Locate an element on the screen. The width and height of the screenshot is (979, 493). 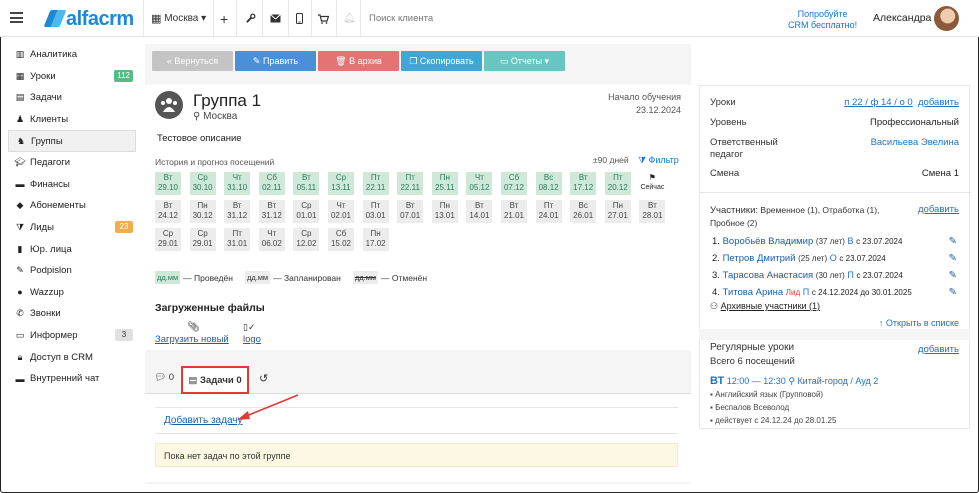
legend-cancelled: — Отменён is located at coordinates (404, 277).